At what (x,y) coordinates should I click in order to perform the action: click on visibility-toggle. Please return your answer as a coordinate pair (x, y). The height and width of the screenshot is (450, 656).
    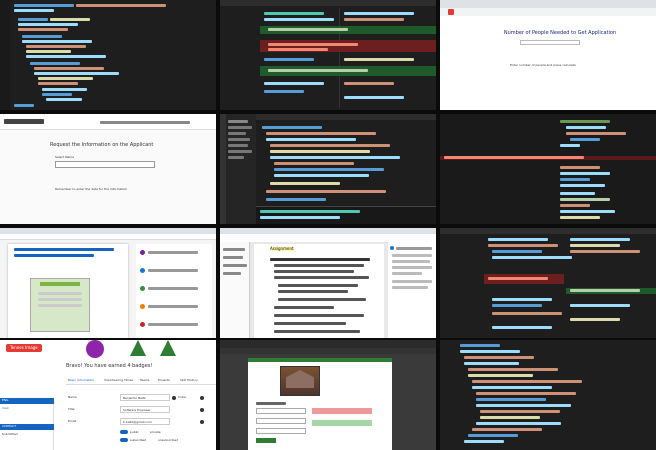
    Looking at the image, I should click on (124, 432).